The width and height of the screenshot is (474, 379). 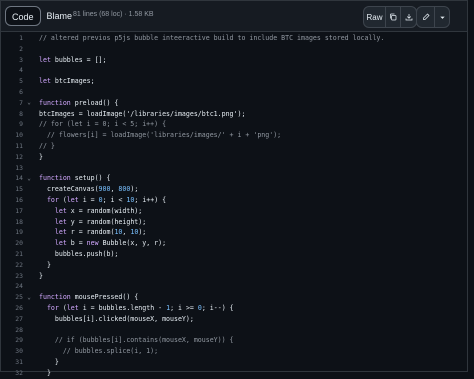 What do you see at coordinates (23, 16) in the screenshot?
I see `tab-code: Code` at bounding box center [23, 16].